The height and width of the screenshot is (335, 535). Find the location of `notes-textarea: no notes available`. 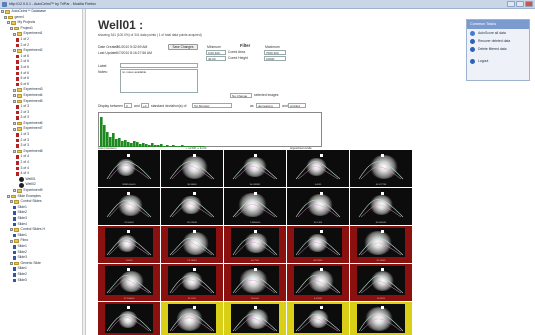

notes-textarea: no notes available is located at coordinates (159, 81).